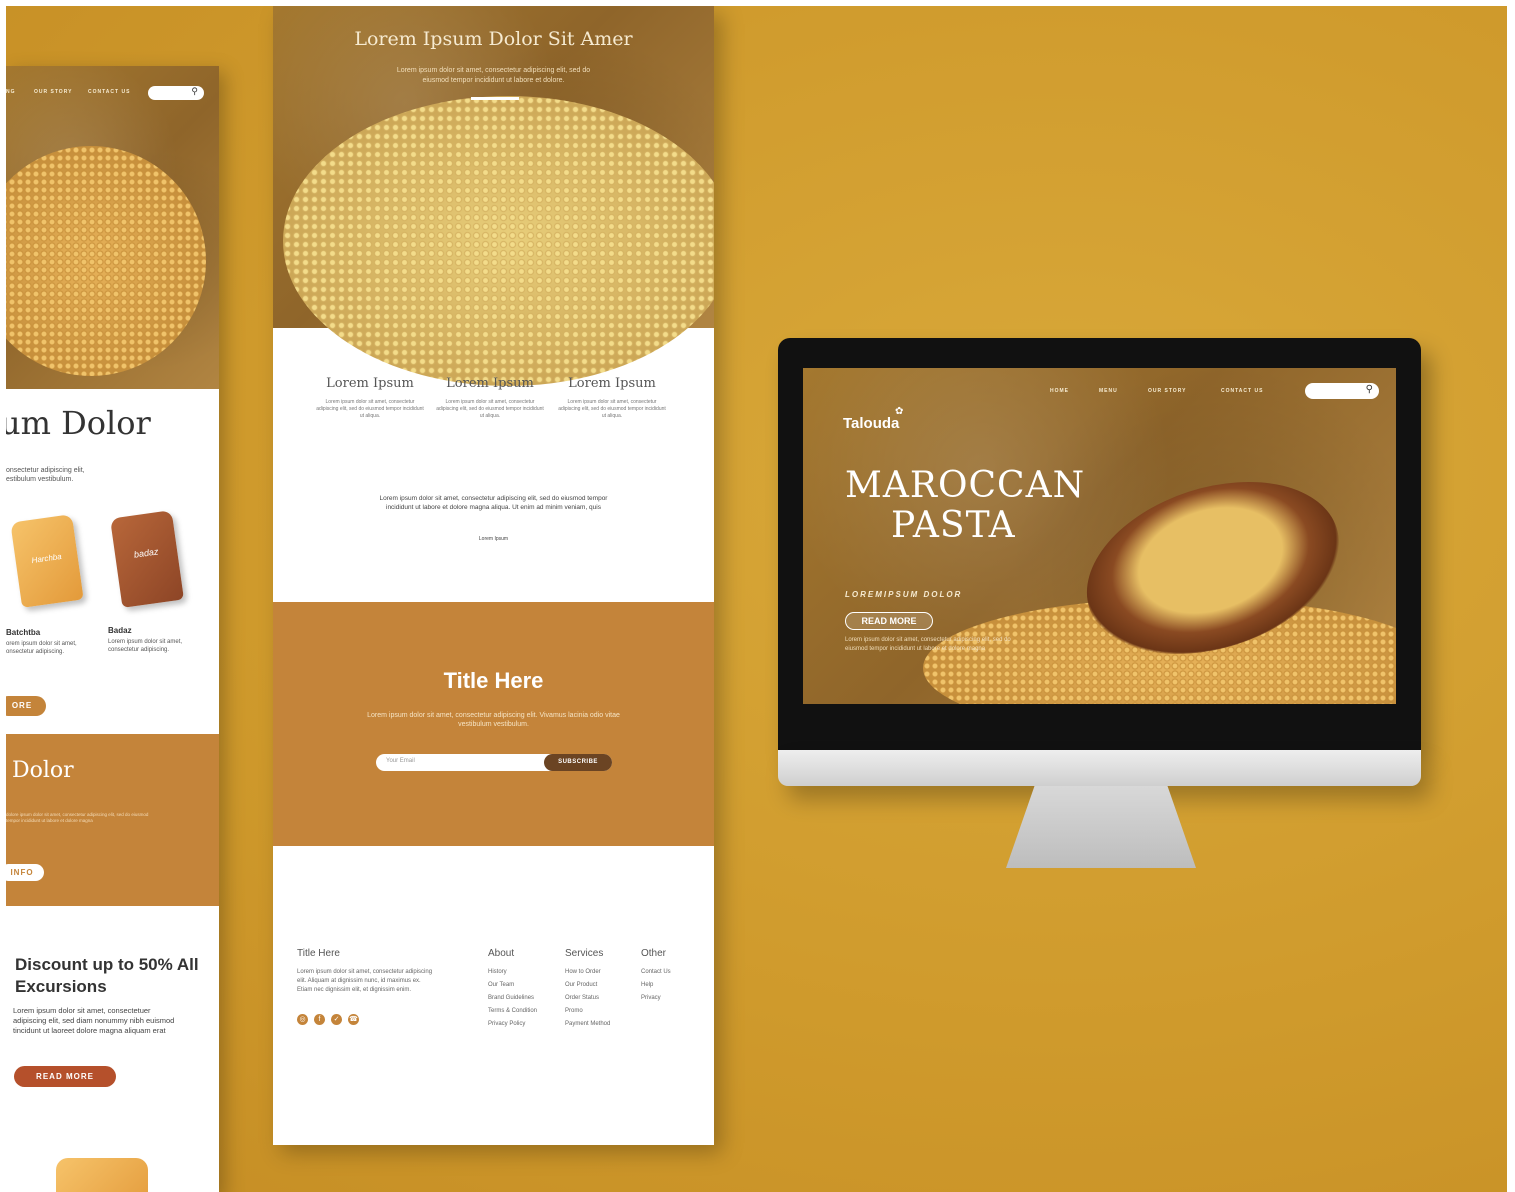  What do you see at coordinates (1099, 768) in the screenshot?
I see `monitor-chin` at bounding box center [1099, 768].